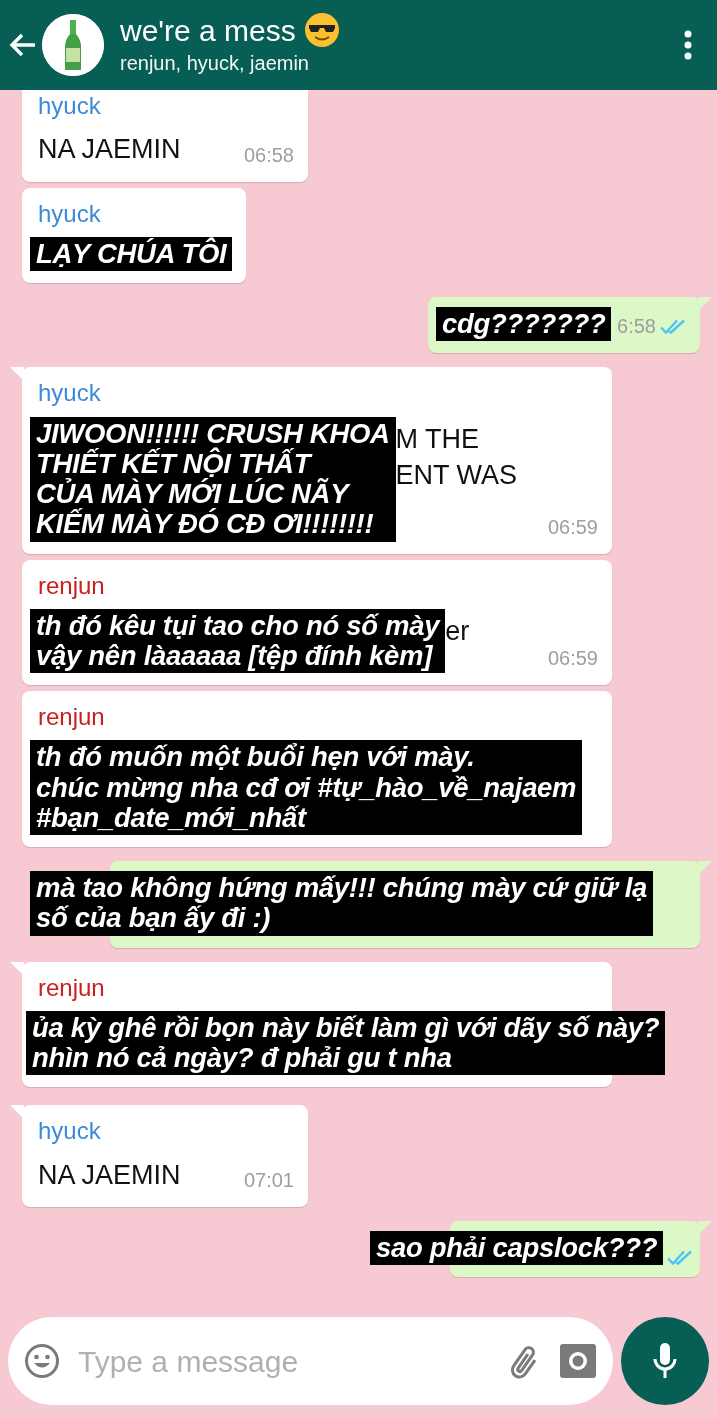  I want to click on camera-icon, so click(578, 1361).